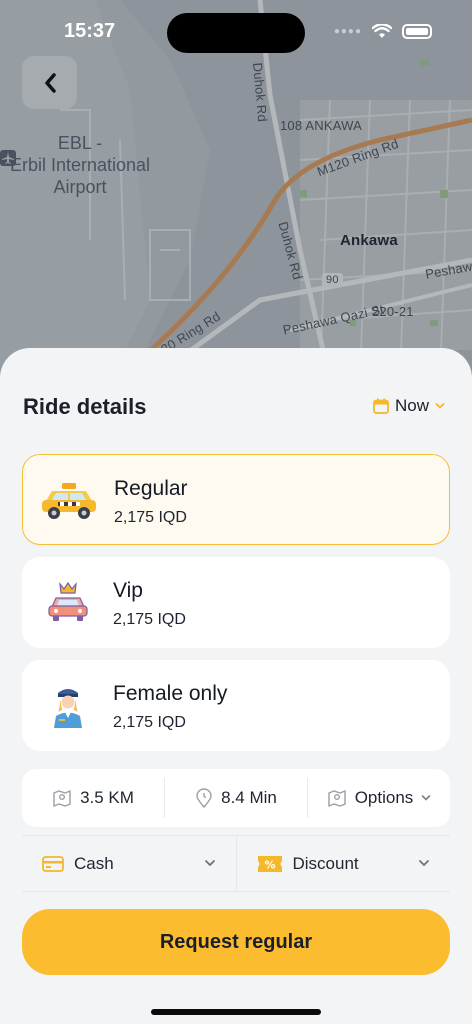 The width and height of the screenshot is (472, 1024). What do you see at coordinates (384, 797) in the screenshot?
I see `options-label: Options` at bounding box center [384, 797].